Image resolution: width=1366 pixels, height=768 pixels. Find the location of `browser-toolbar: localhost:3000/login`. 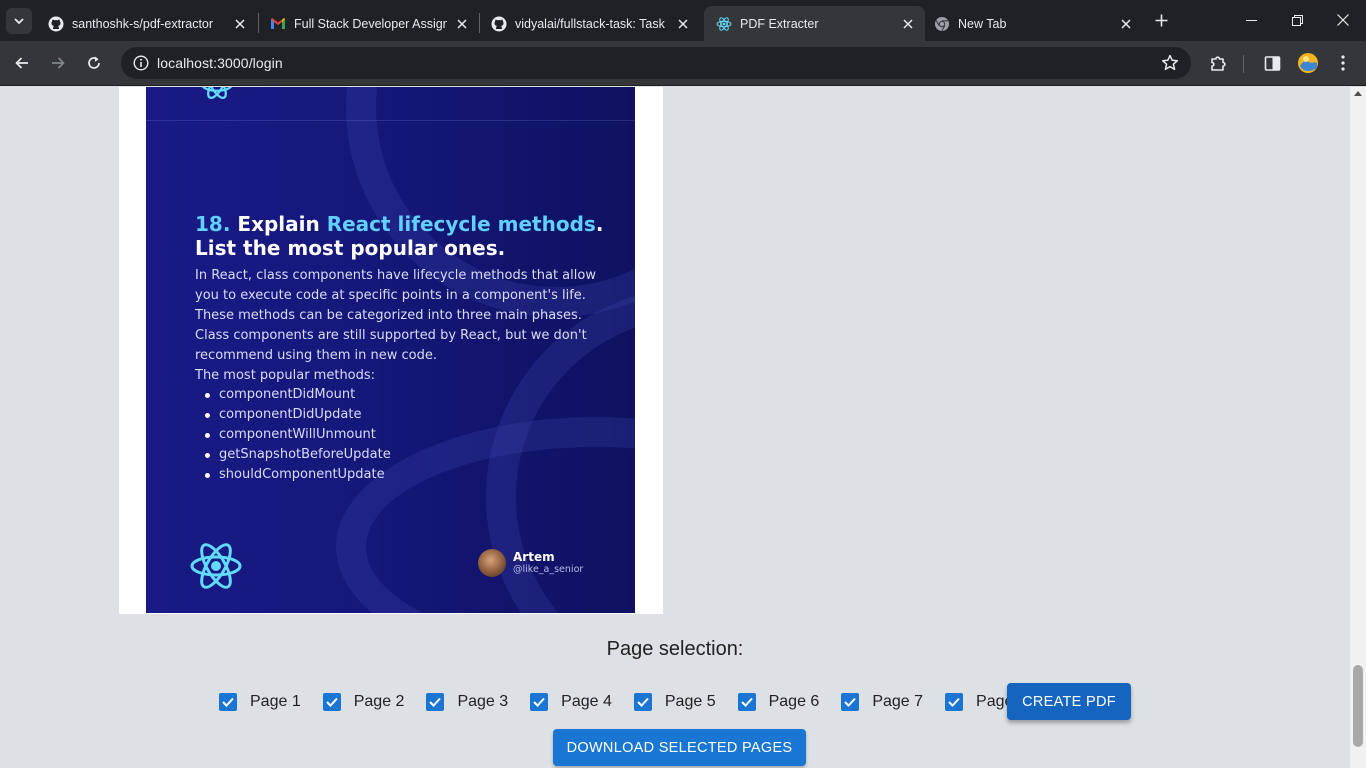

browser-toolbar: localhost:3000/login is located at coordinates (683, 63).